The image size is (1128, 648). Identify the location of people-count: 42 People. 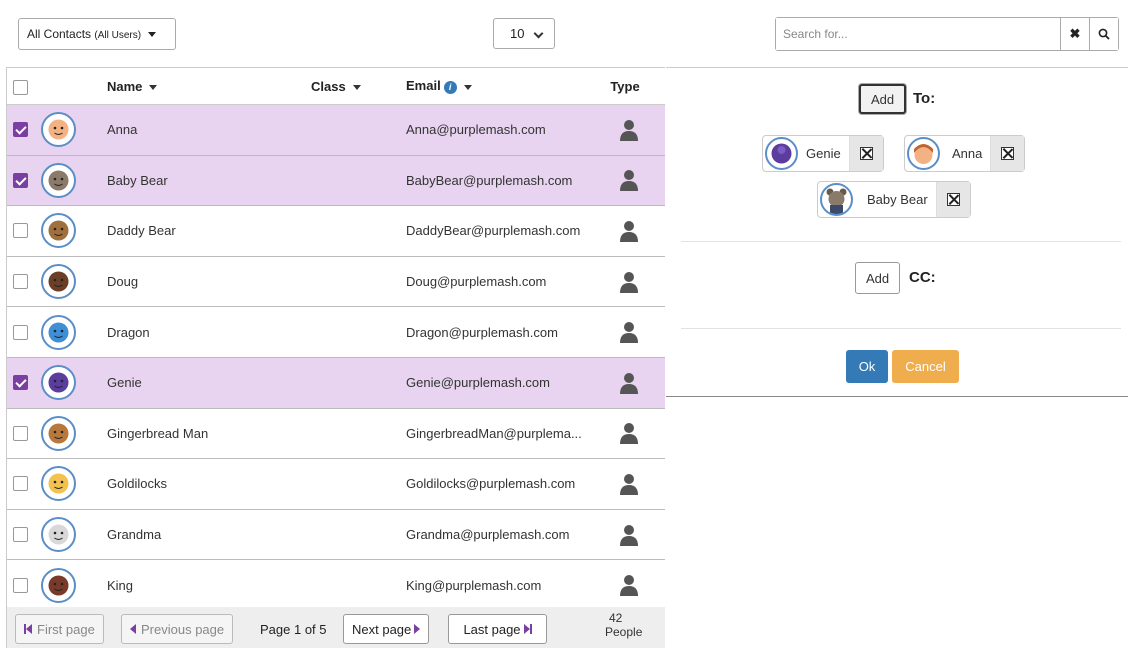
(623, 625).